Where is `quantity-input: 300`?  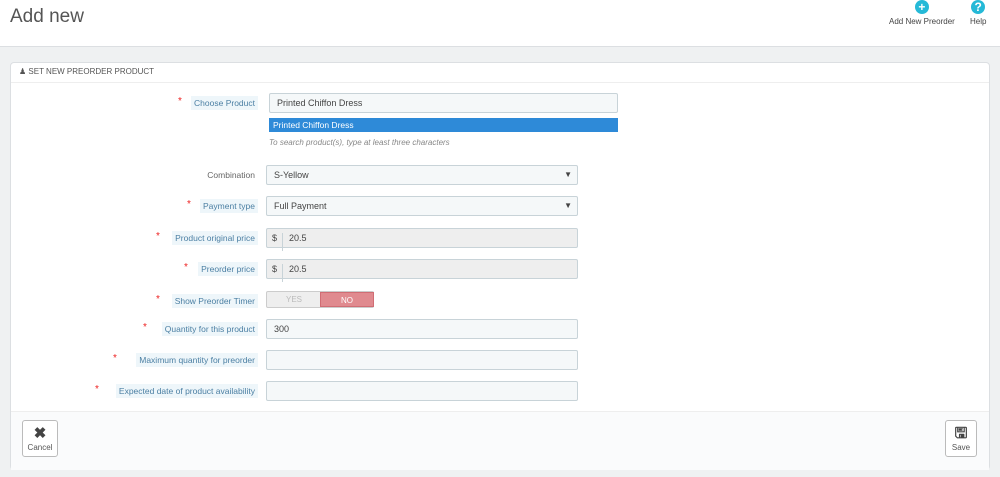
quantity-input: 300 is located at coordinates (422, 329).